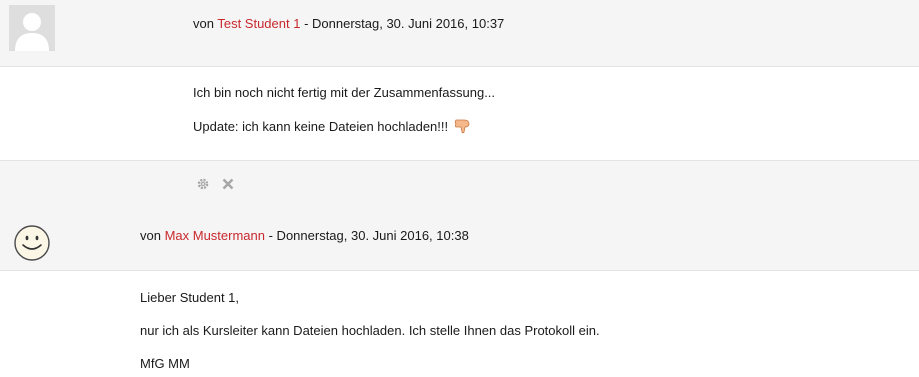 This screenshot has width=919, height=377. What do you see at coordinates (402, 23) in the screenshot?
I see `post-date: - Donnerstag, 30. Juni 2016, 10:37` at bounding box center [402, 23].